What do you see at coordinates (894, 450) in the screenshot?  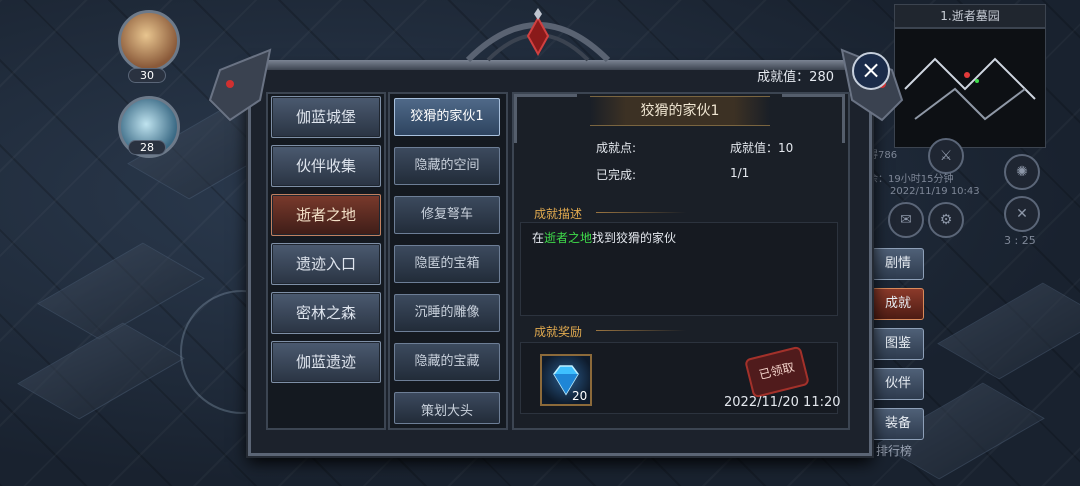 I see `ranking-label: 排行榜` at bounding box center [894, 450].